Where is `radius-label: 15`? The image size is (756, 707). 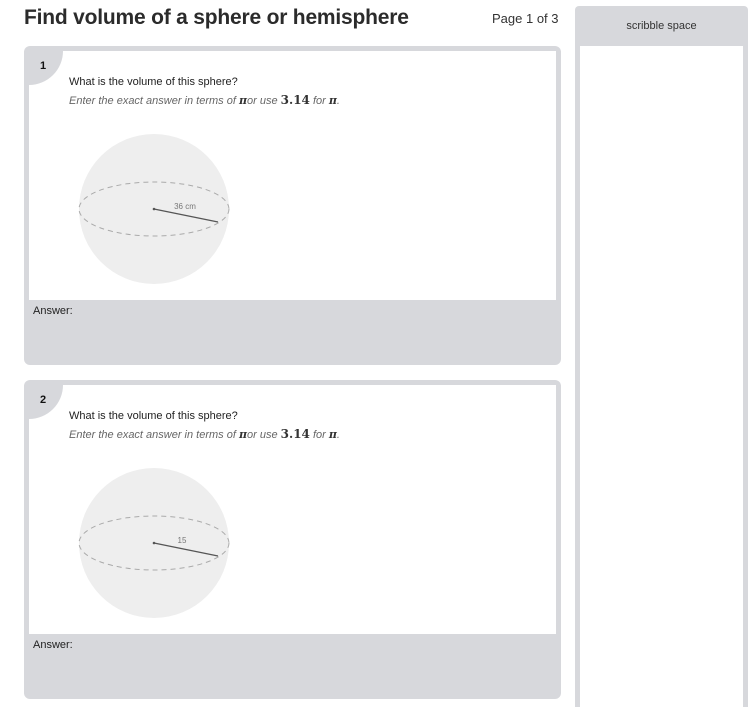 radius-label: 15 is located at coordinates (182, 540).